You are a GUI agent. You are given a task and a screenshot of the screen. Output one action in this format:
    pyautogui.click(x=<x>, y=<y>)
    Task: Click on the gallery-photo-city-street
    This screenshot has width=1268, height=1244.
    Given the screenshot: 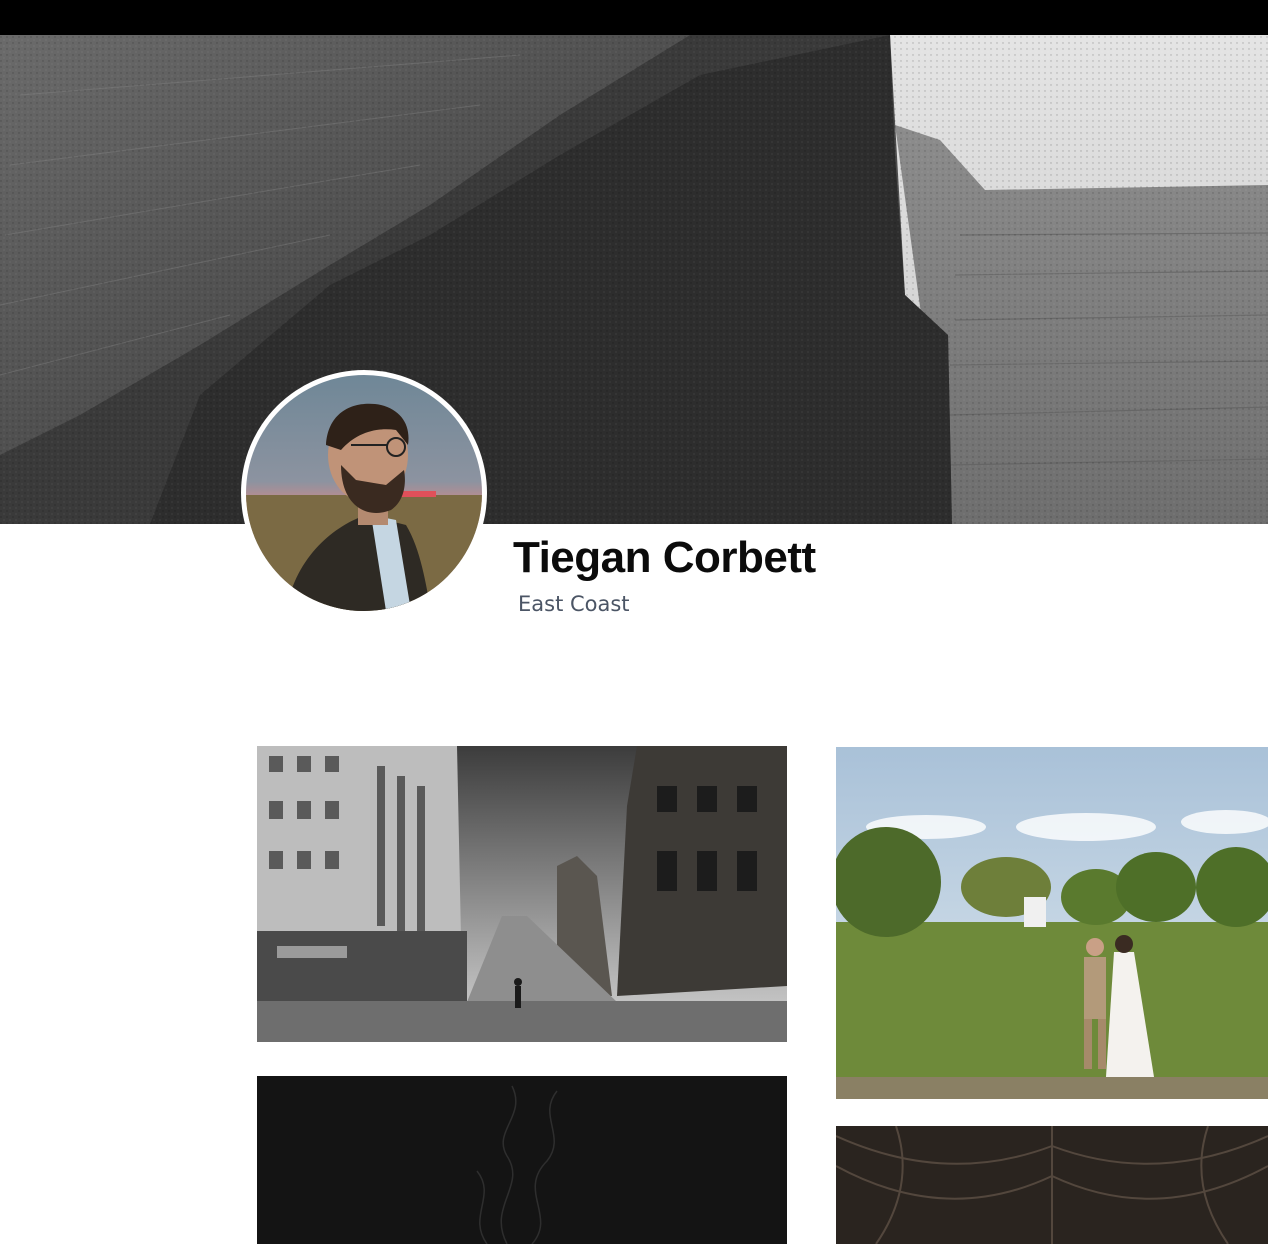 What is the action you would take?
    pyautogui.click(x=522, y=894)
    